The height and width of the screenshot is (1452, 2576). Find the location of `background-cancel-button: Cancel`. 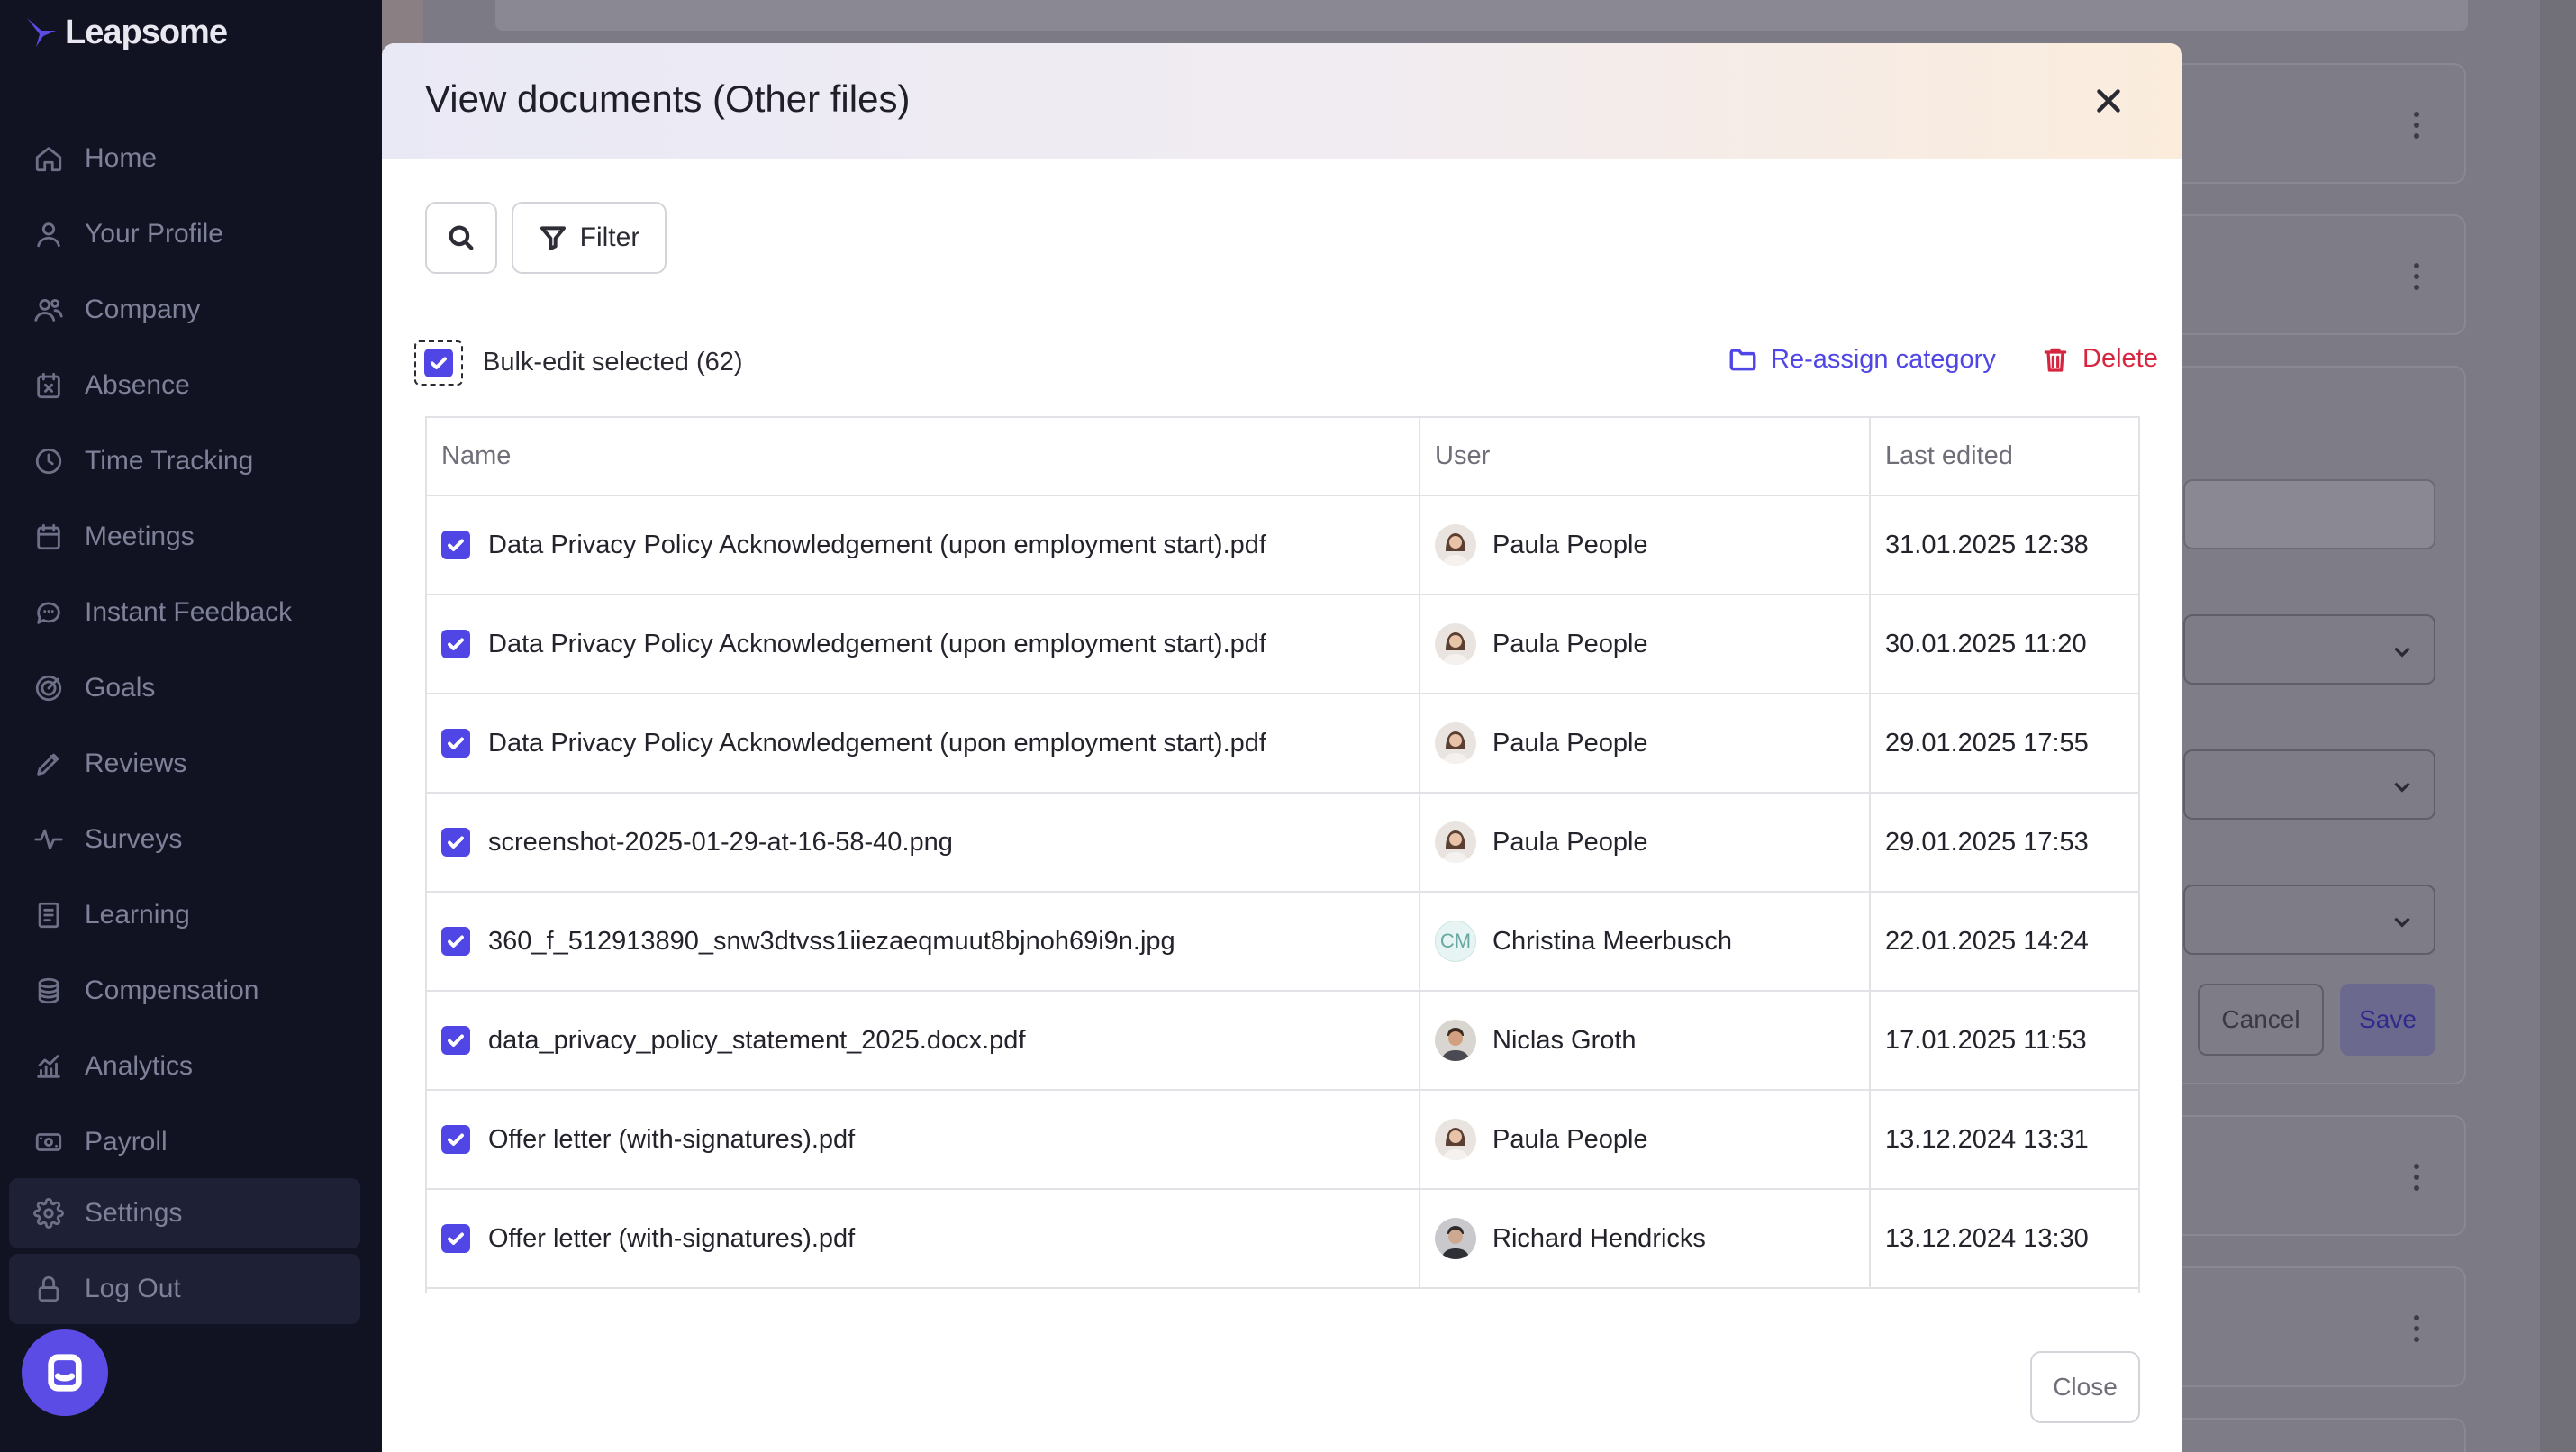

background-cancel-button: Cancel is located at coordinates (2261, 1020).